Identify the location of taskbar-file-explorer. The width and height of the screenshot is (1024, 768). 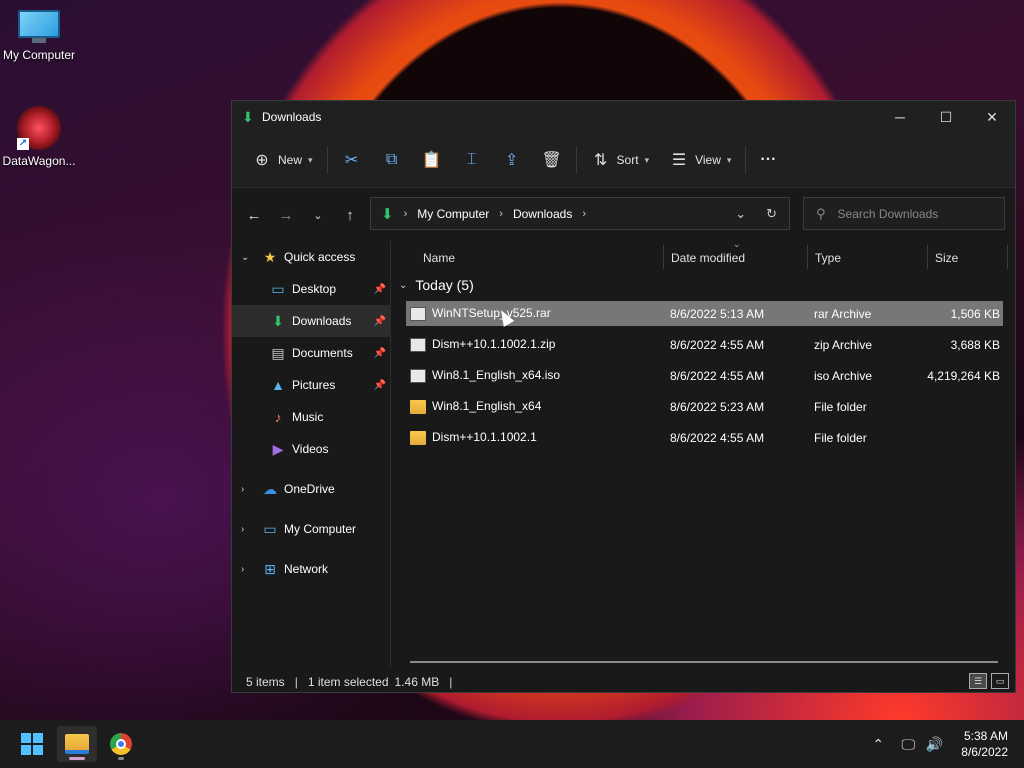
(77, 744).